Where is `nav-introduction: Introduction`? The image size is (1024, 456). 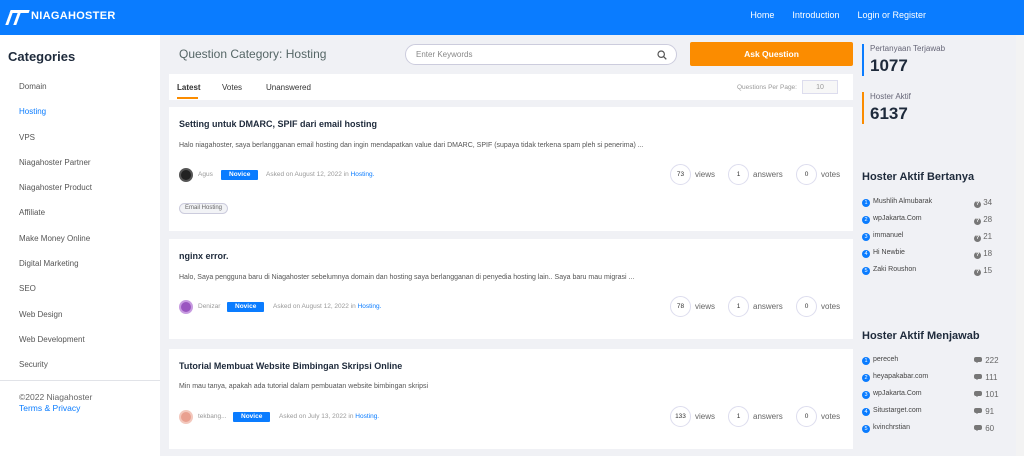
nav-introduction: Introduction is located at coordinates (815, 15).